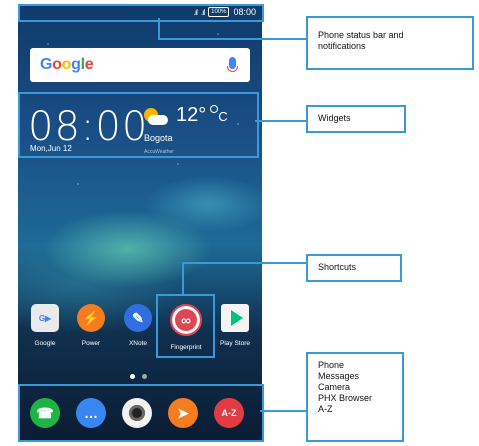  What do you see at coordinates (141, 413) in the screenshot?
I see `dock-highlight` at bounding box center [141, 413].